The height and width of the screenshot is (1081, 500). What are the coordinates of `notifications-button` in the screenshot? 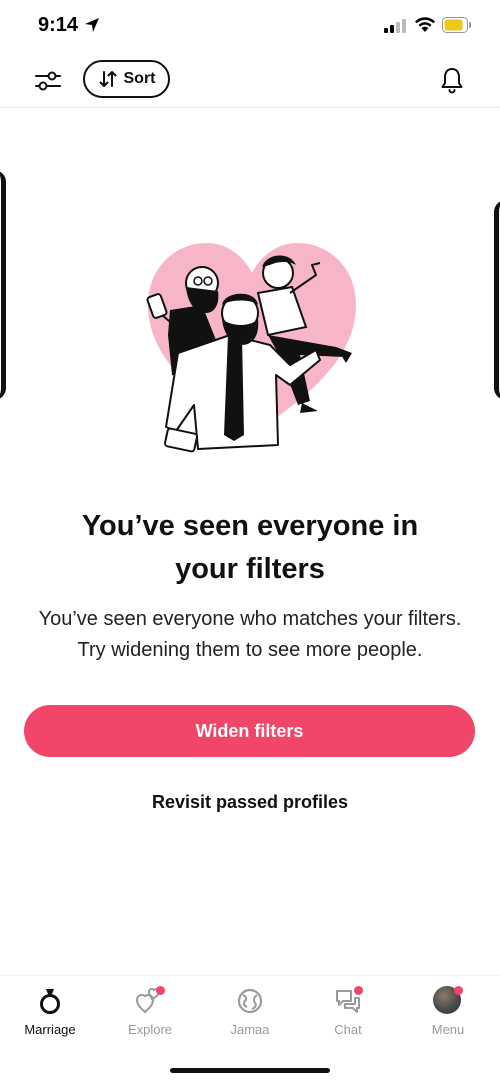 It's located at (452, 80).